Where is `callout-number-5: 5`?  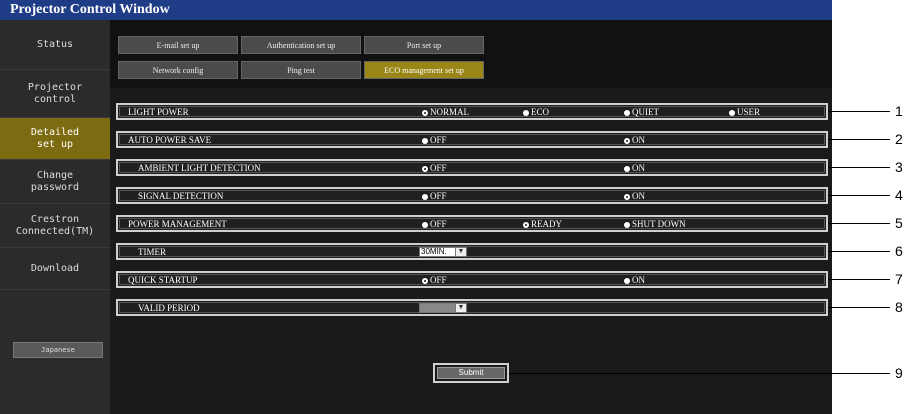 callout-number-5: 5 is located at coordinates (899, 223).